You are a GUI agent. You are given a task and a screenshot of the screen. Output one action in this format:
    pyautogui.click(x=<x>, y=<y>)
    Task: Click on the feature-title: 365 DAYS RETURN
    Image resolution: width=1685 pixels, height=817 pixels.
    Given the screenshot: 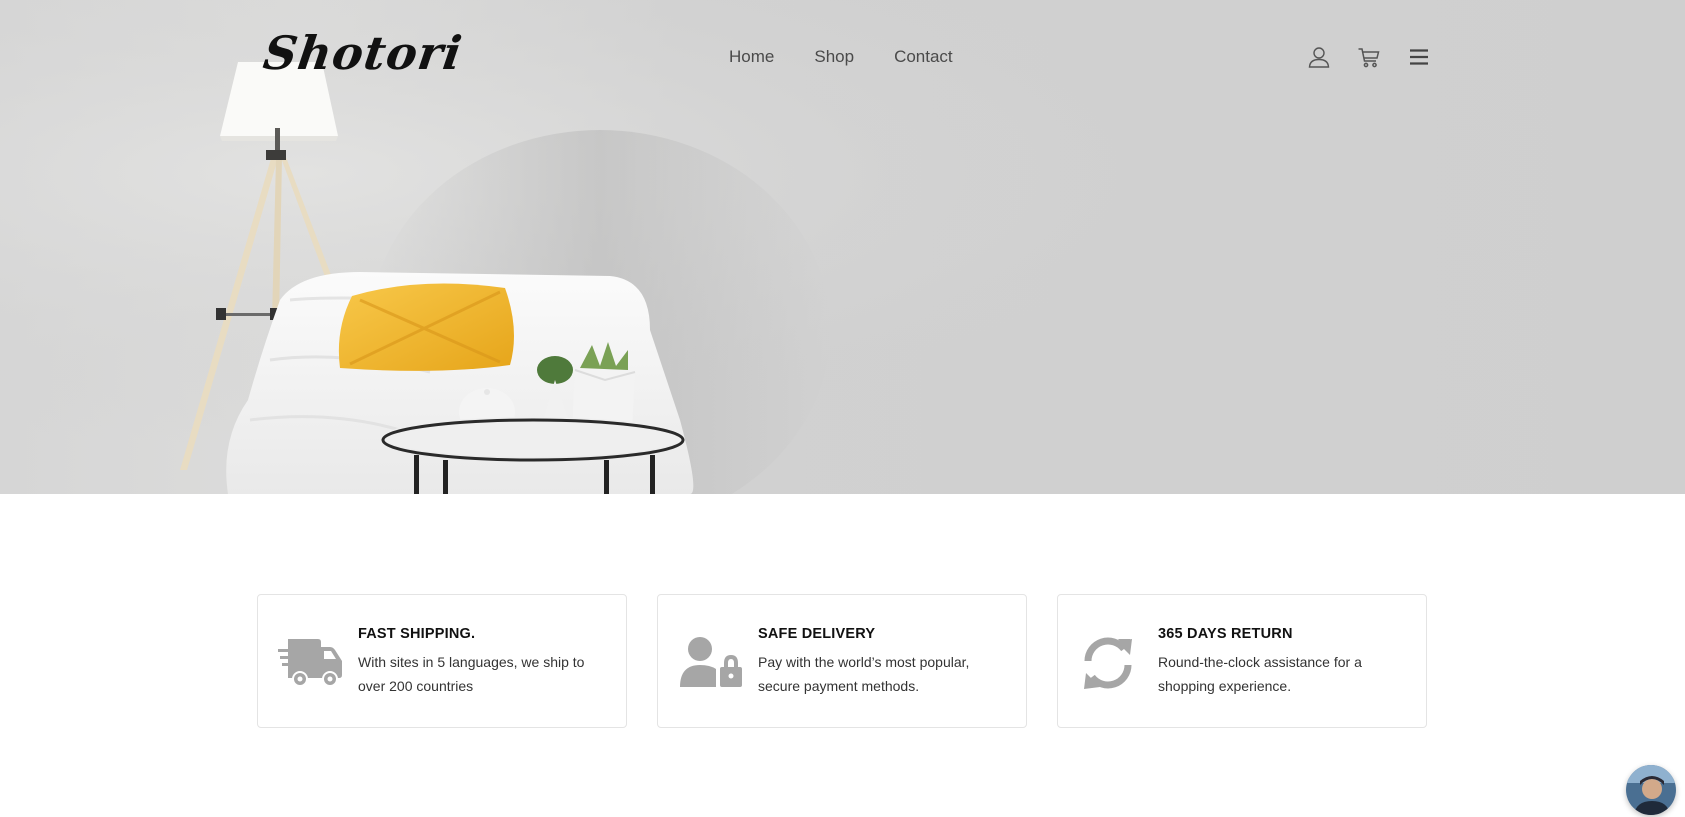 What is the action you would take?
    pyautogui.click(x=1225, y=634)
    